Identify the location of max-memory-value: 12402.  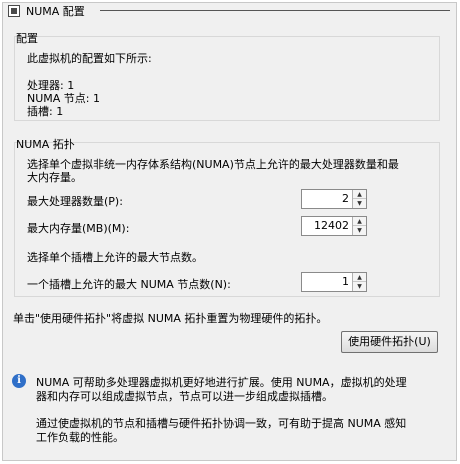
(331, 225).